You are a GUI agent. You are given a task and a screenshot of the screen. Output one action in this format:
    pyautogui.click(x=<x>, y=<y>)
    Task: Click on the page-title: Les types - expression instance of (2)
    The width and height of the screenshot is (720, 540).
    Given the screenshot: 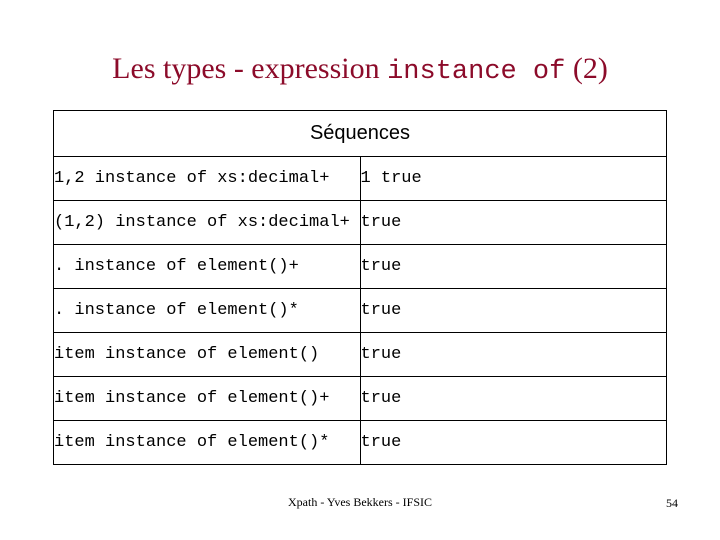 What is the action you would take?
    pyautogui.click(x=360, y=70)
    